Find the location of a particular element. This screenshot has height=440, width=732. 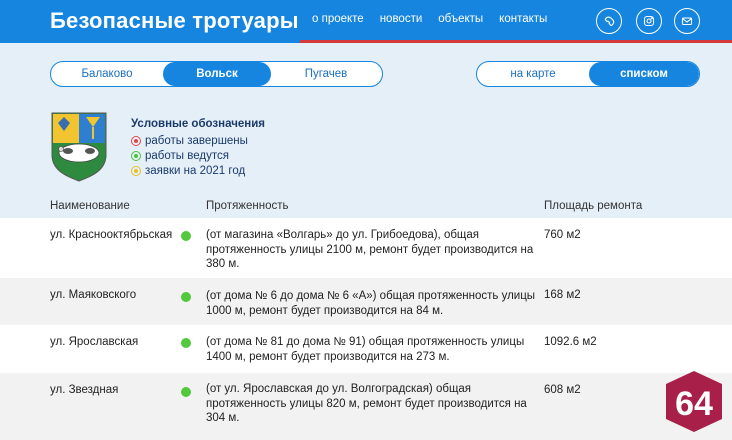

column-header-length: Протяженность is located at coordinates (247, 206).